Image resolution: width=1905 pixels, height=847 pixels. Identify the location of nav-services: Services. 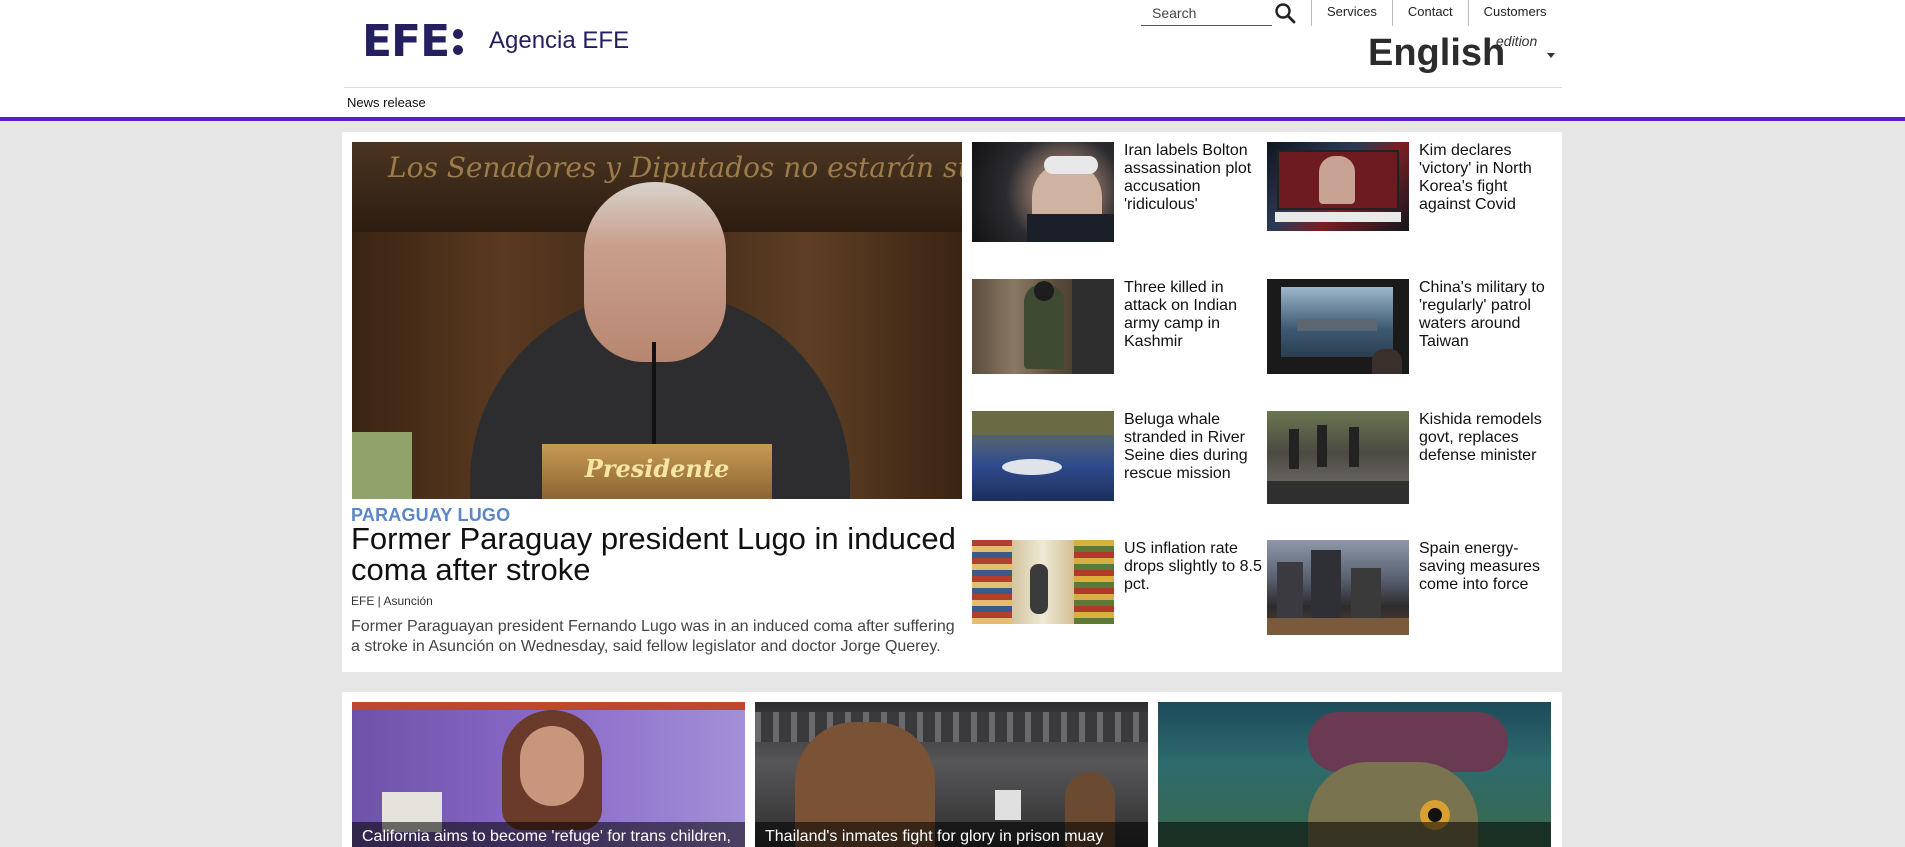
(1351, 13).